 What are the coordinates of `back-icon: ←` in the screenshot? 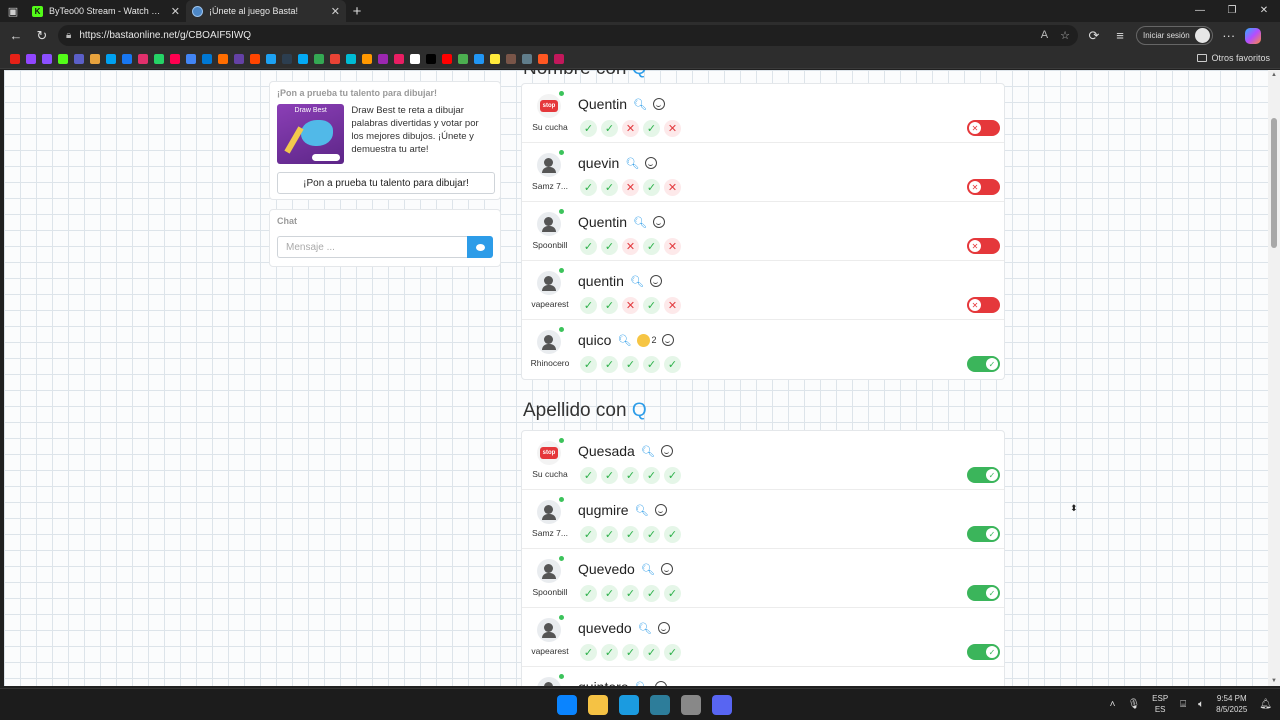 It's located at (16, 35).